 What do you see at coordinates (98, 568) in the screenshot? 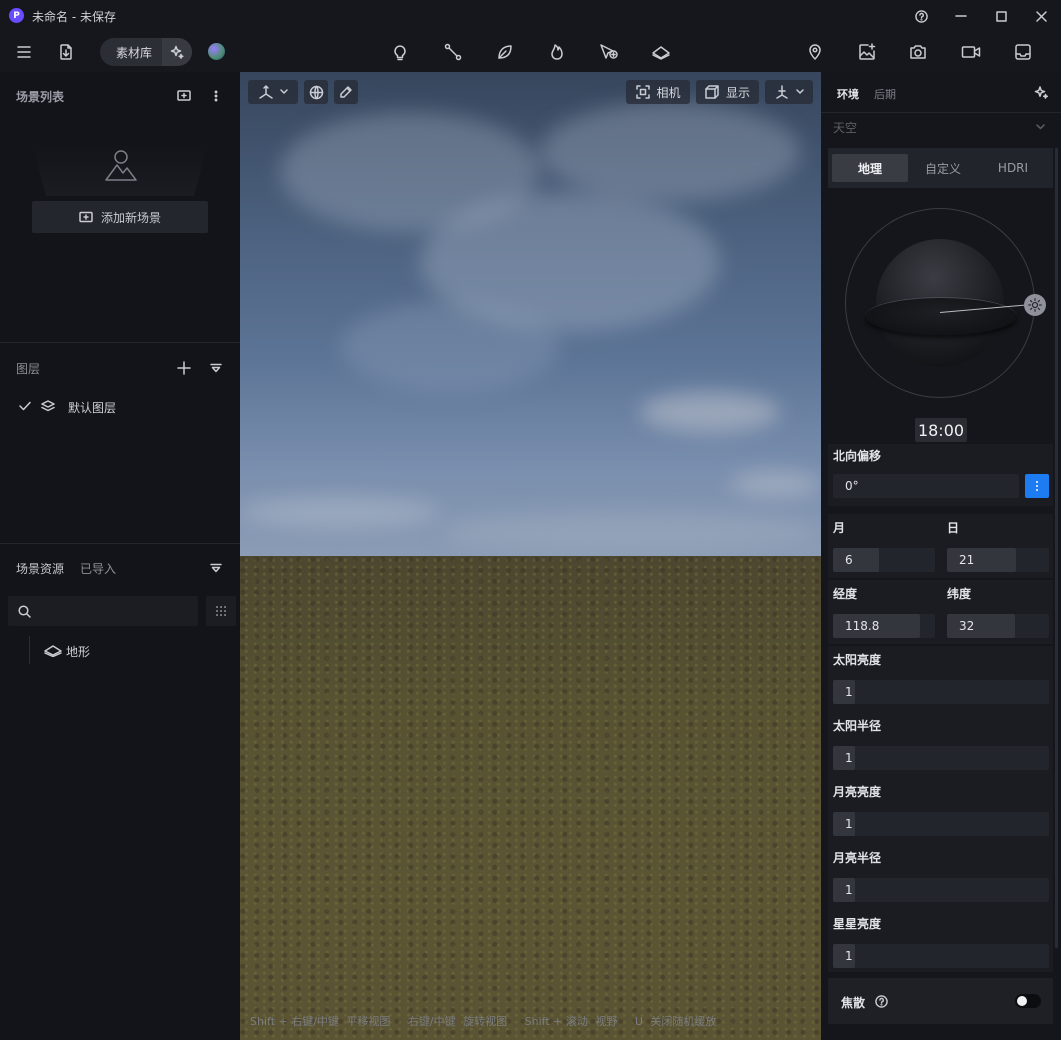
I see `tab-imported: 已导入` at bounding box center [98, 568].